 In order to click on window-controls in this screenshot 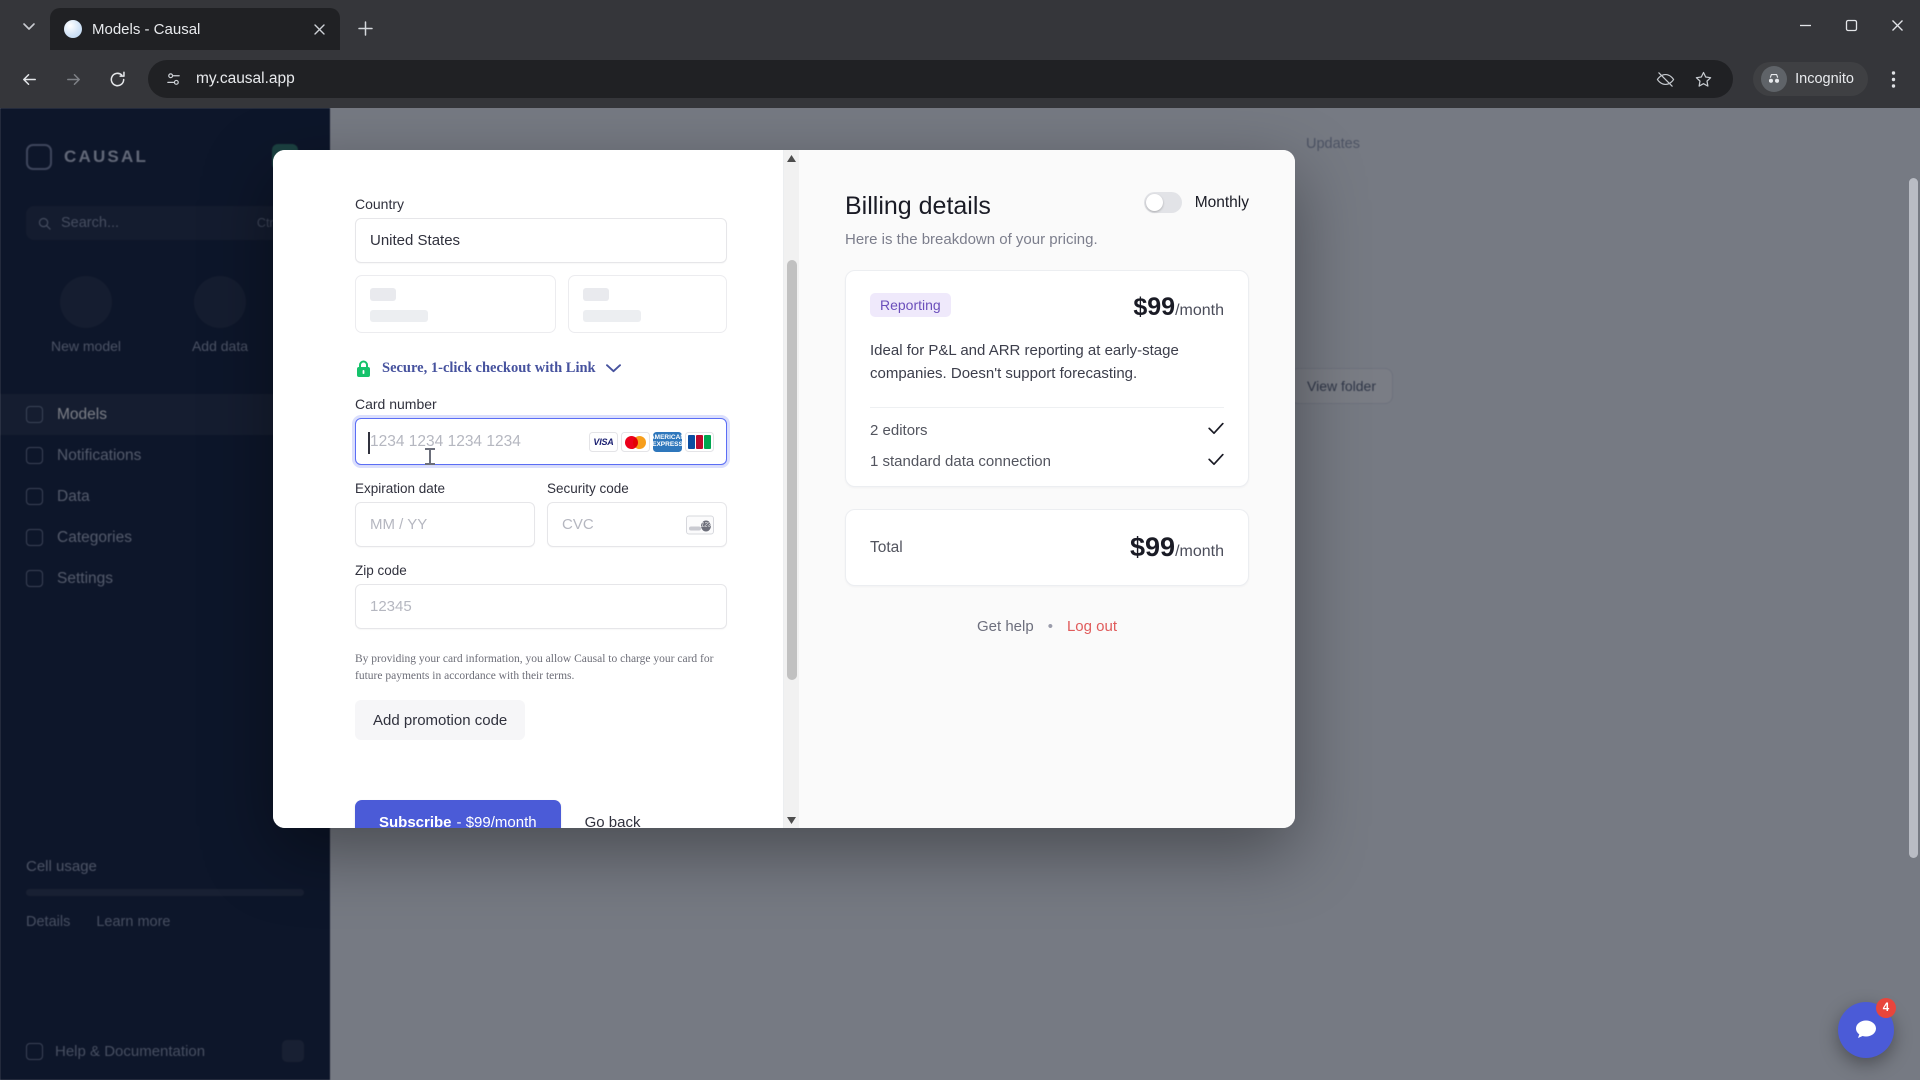, I will do `click(1851, 25)`.